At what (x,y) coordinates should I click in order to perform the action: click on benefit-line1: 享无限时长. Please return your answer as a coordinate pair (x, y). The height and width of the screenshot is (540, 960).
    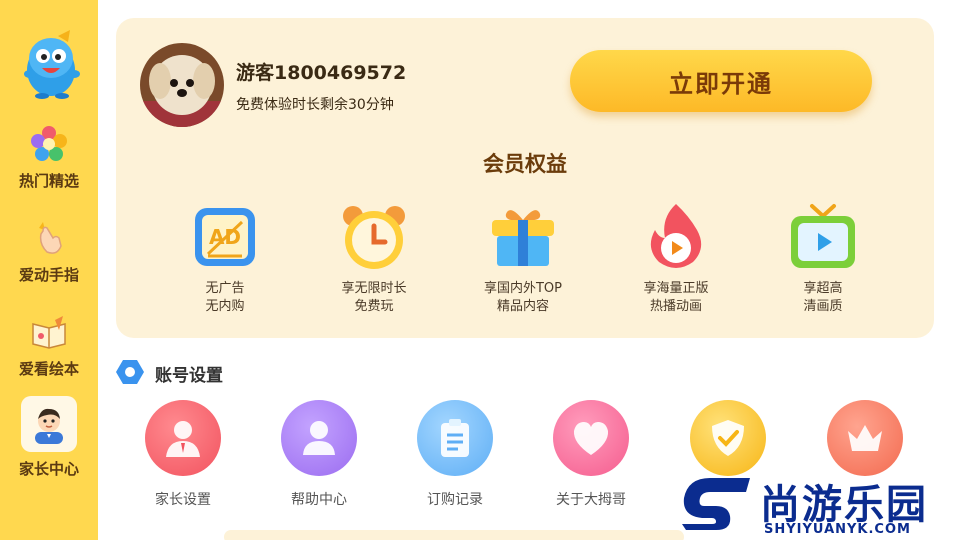
    Looking at the image, I should click on (374, 288).